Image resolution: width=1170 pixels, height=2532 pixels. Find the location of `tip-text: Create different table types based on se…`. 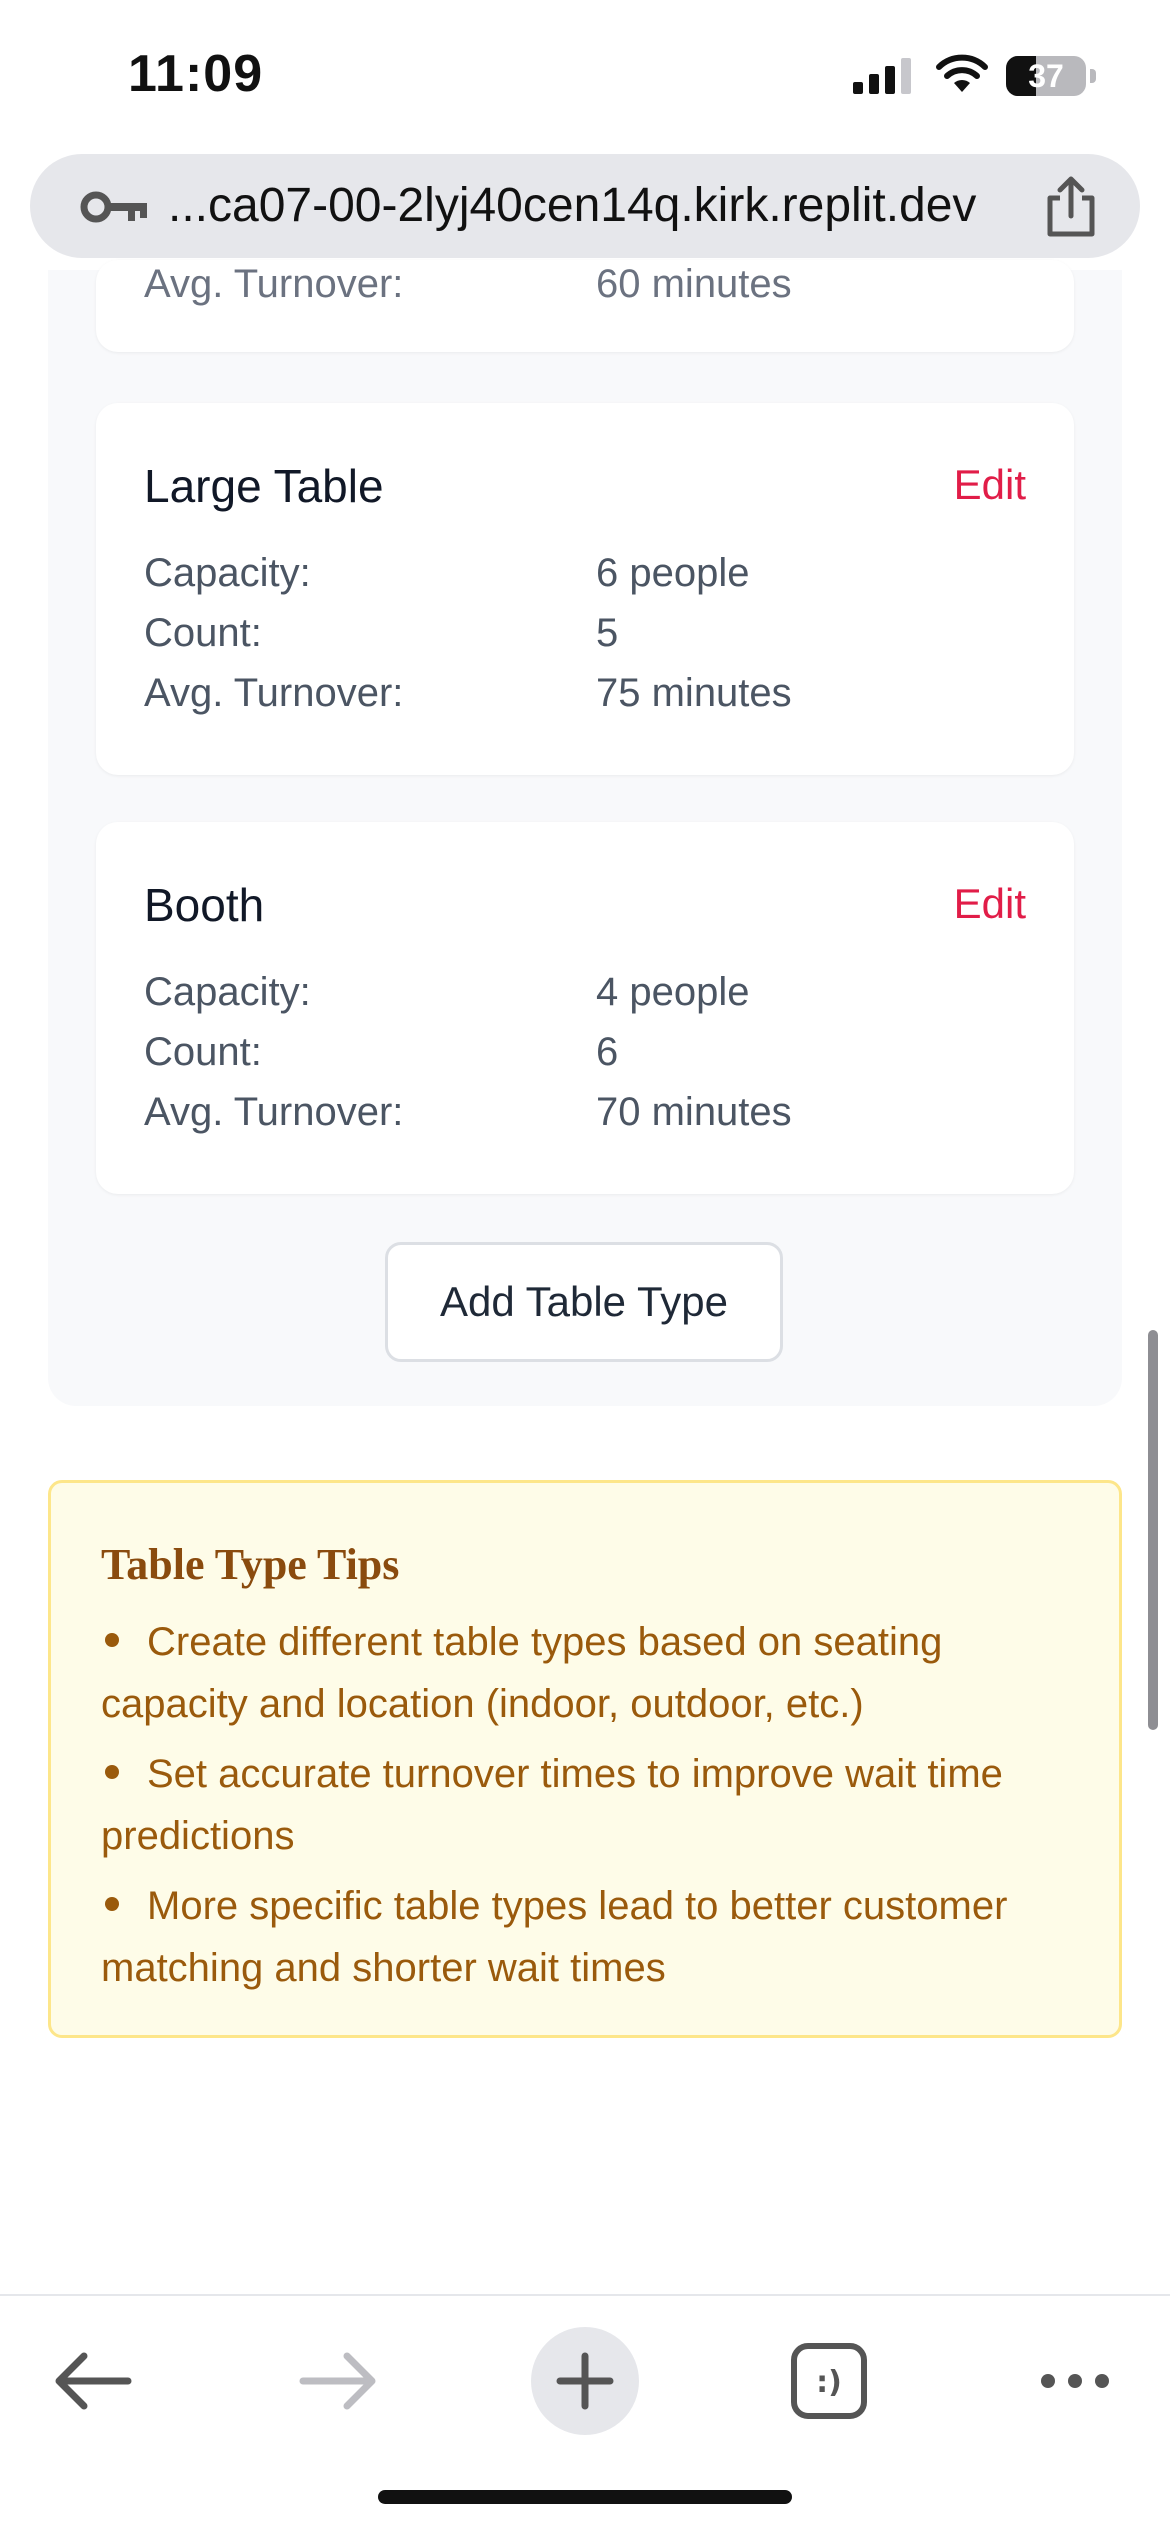

tip-text: Create different table types based on se… is located at coordinates (522, 1673).